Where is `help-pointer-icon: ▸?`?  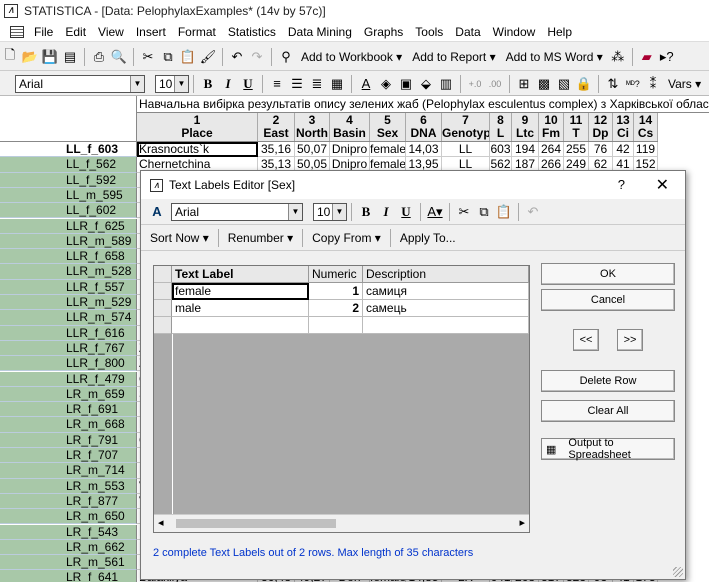
help-pointer-icon: ▸? is located at coordinates (667, 57).